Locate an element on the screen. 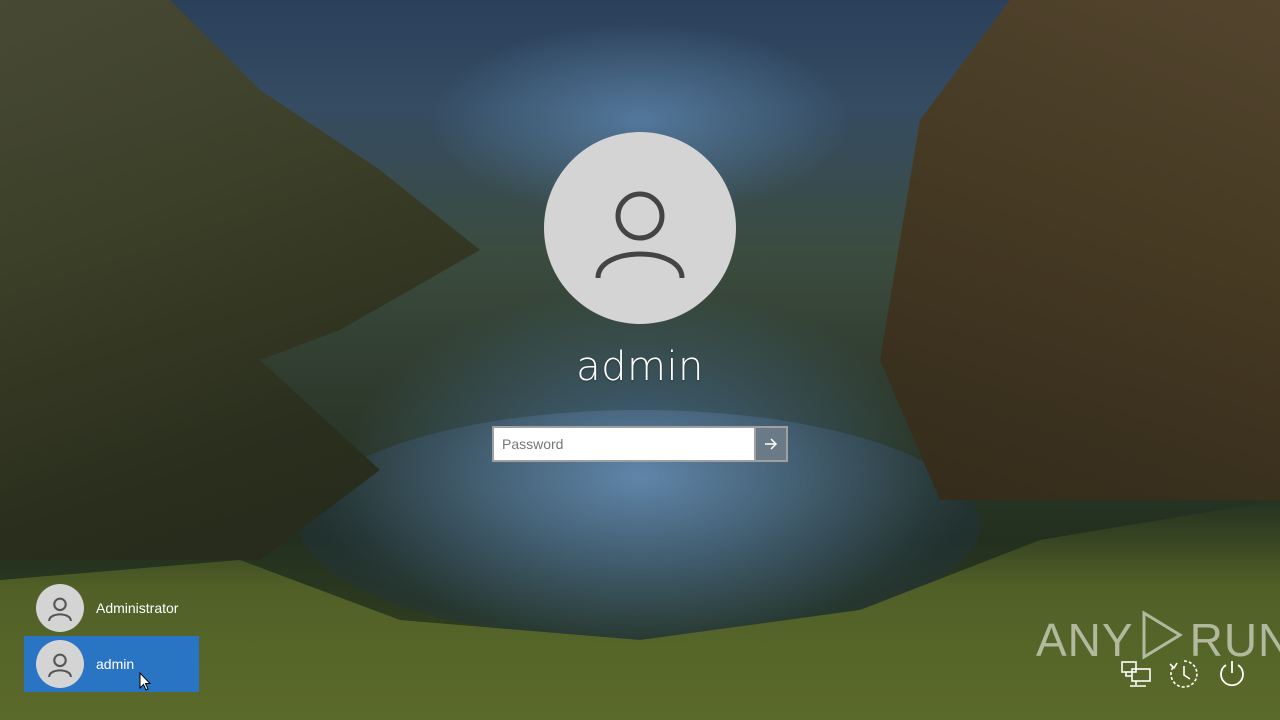  user-avatar-large is located at coordinates (640, 228).